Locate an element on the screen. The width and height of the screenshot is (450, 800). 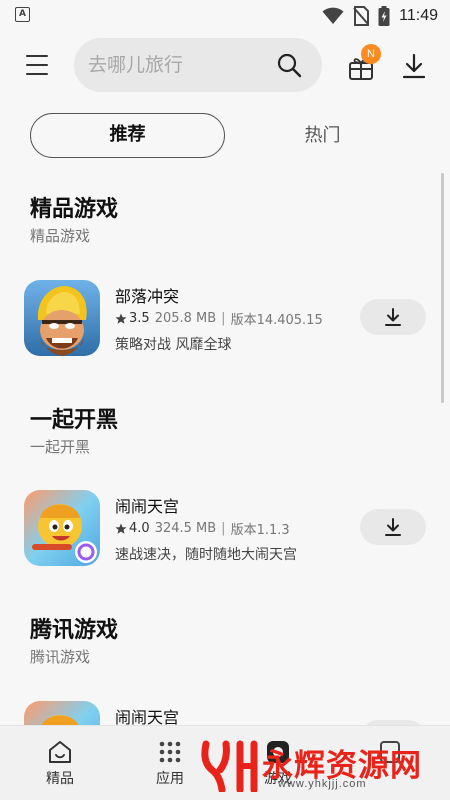
nao-nao-tian-gong-icon is located at coordinates (62, 528).